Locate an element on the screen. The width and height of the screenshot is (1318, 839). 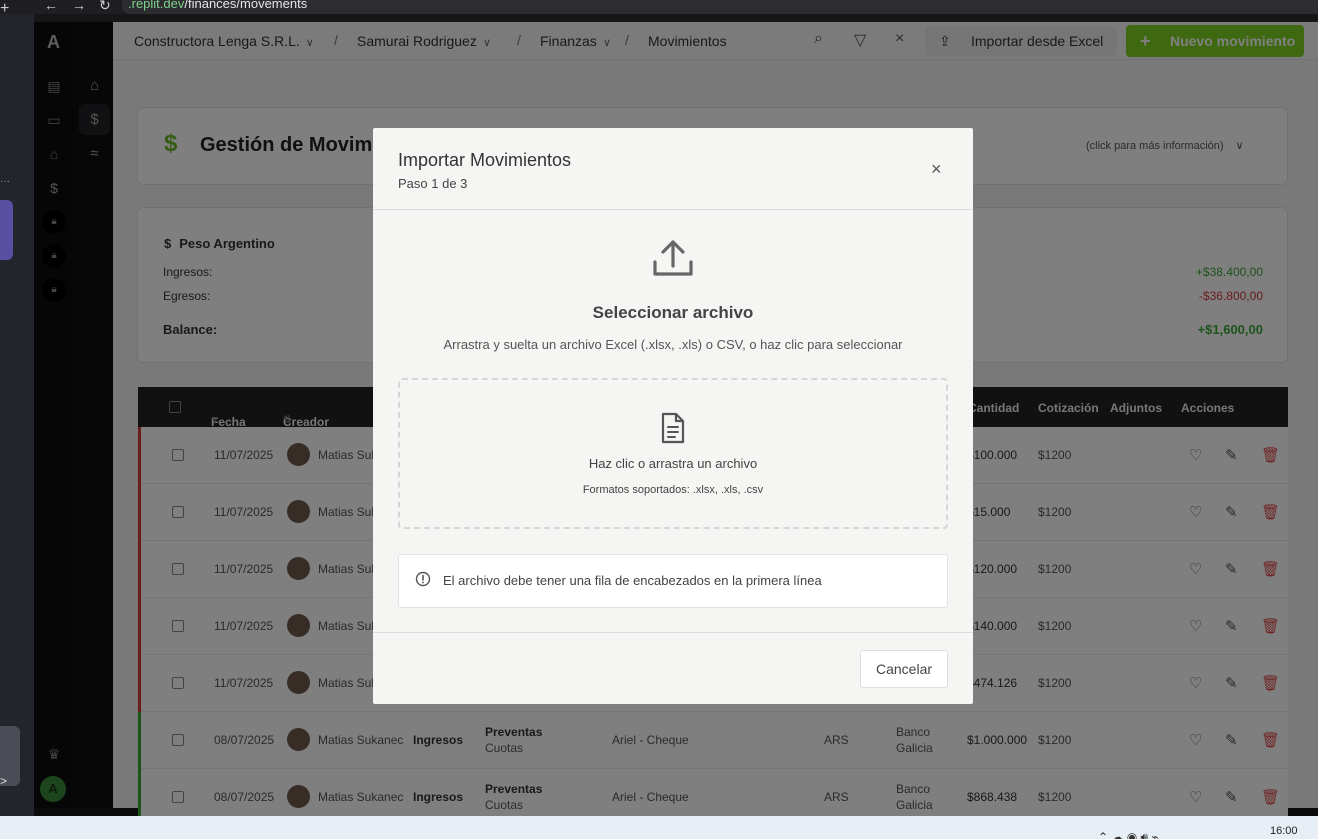
os-taskbar: ⌃ ☁ ◉ 🔊︎ ⌁ 16:00 is located at coordinates (659, 827).